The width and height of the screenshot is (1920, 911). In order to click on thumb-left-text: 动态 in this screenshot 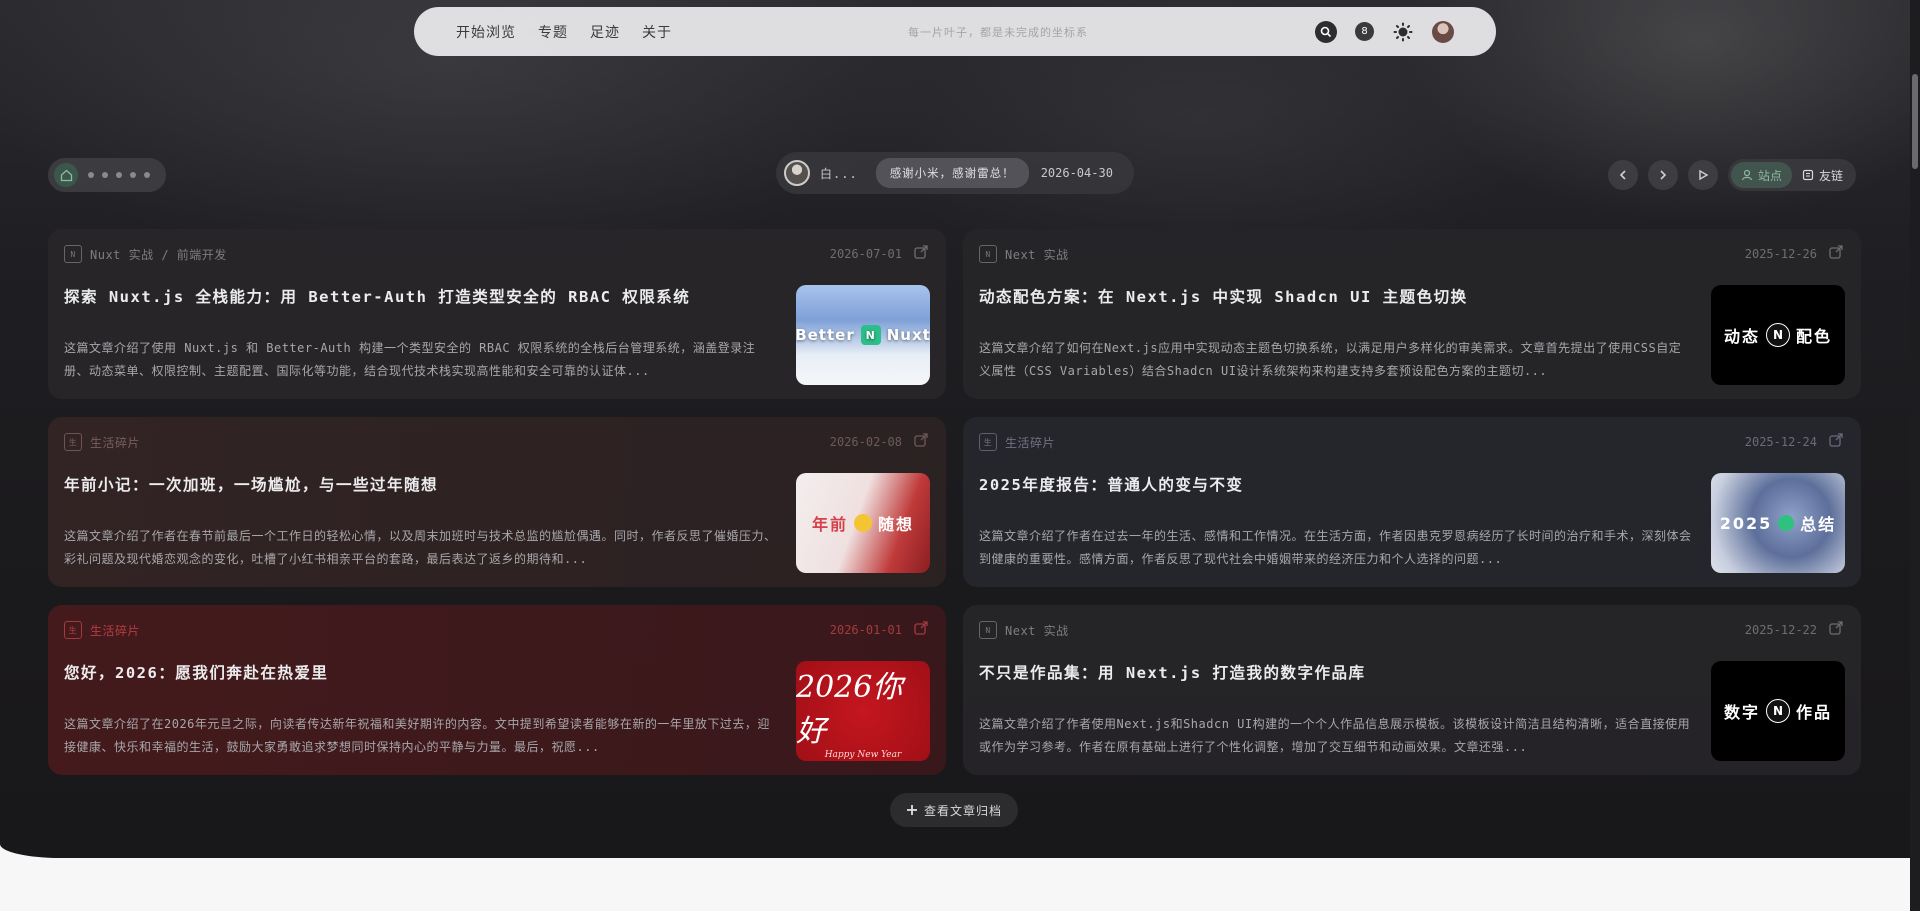, I will do `click(1741, 336)`.